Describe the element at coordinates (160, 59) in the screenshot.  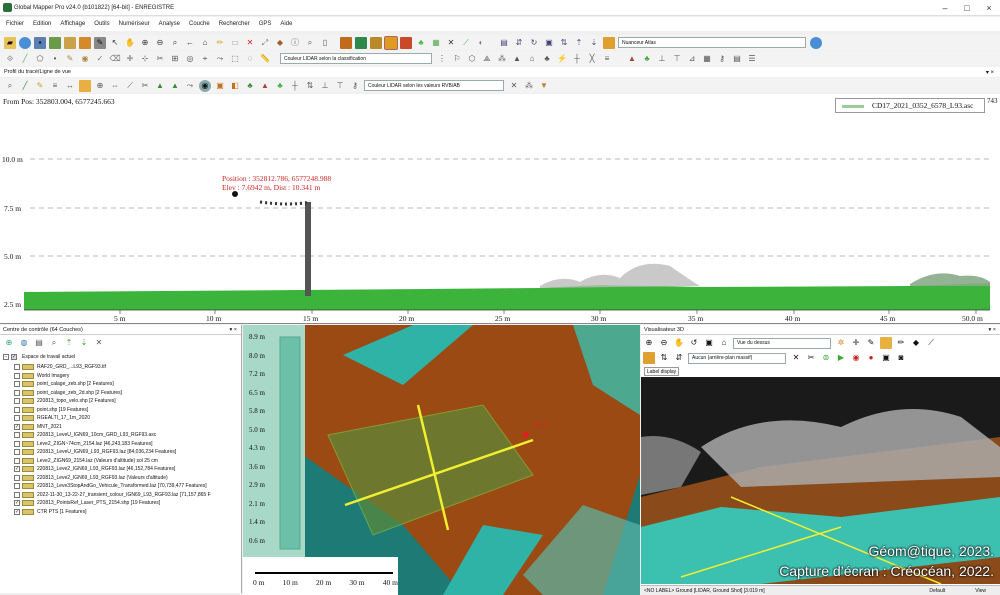
I see `split-icon: ✂` at that location.